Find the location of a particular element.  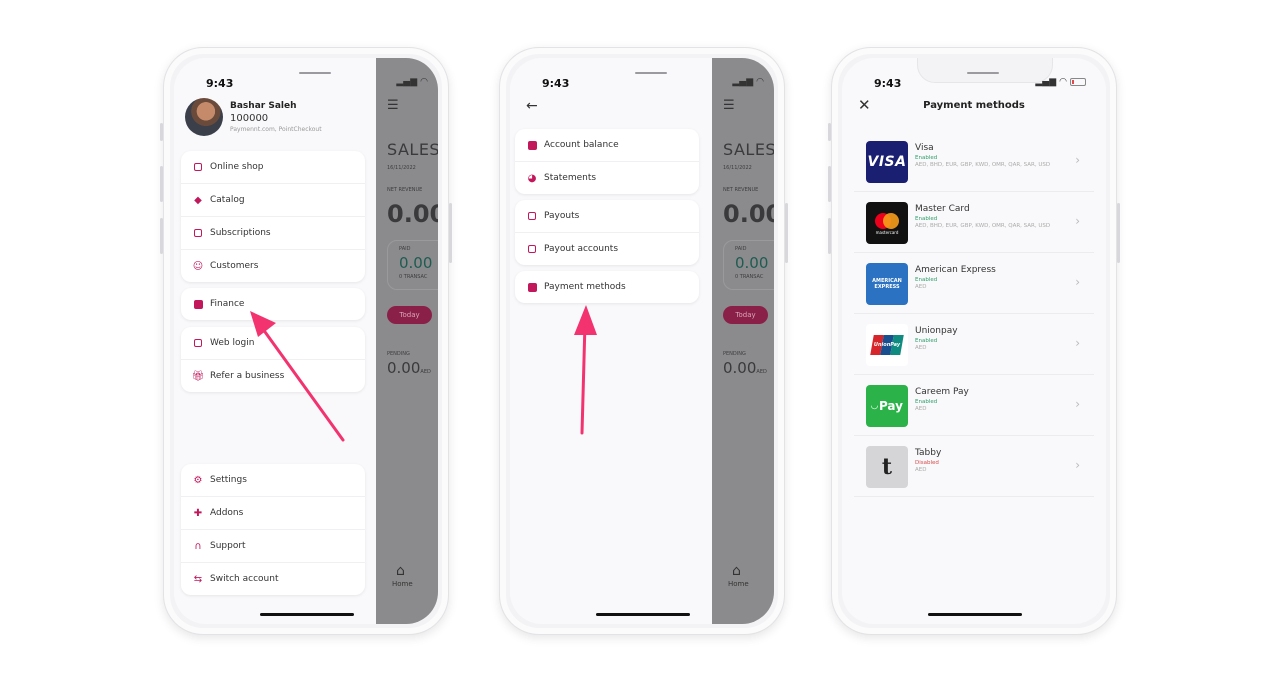

speaker is located at coordinates (983, 73).